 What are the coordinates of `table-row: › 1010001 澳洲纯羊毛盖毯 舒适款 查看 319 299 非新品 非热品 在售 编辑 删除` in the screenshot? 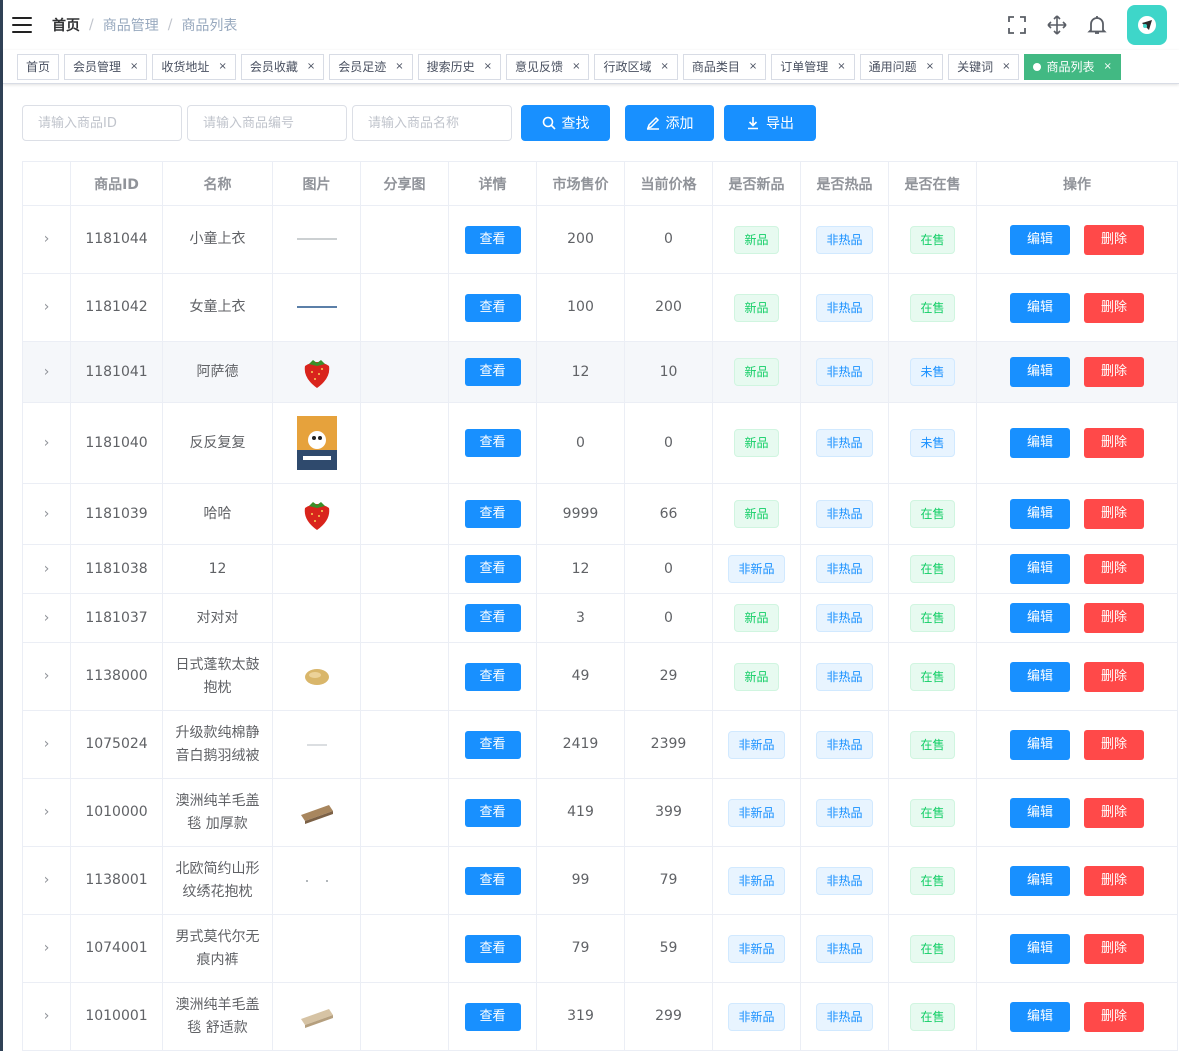 It's located at (600, 1016).